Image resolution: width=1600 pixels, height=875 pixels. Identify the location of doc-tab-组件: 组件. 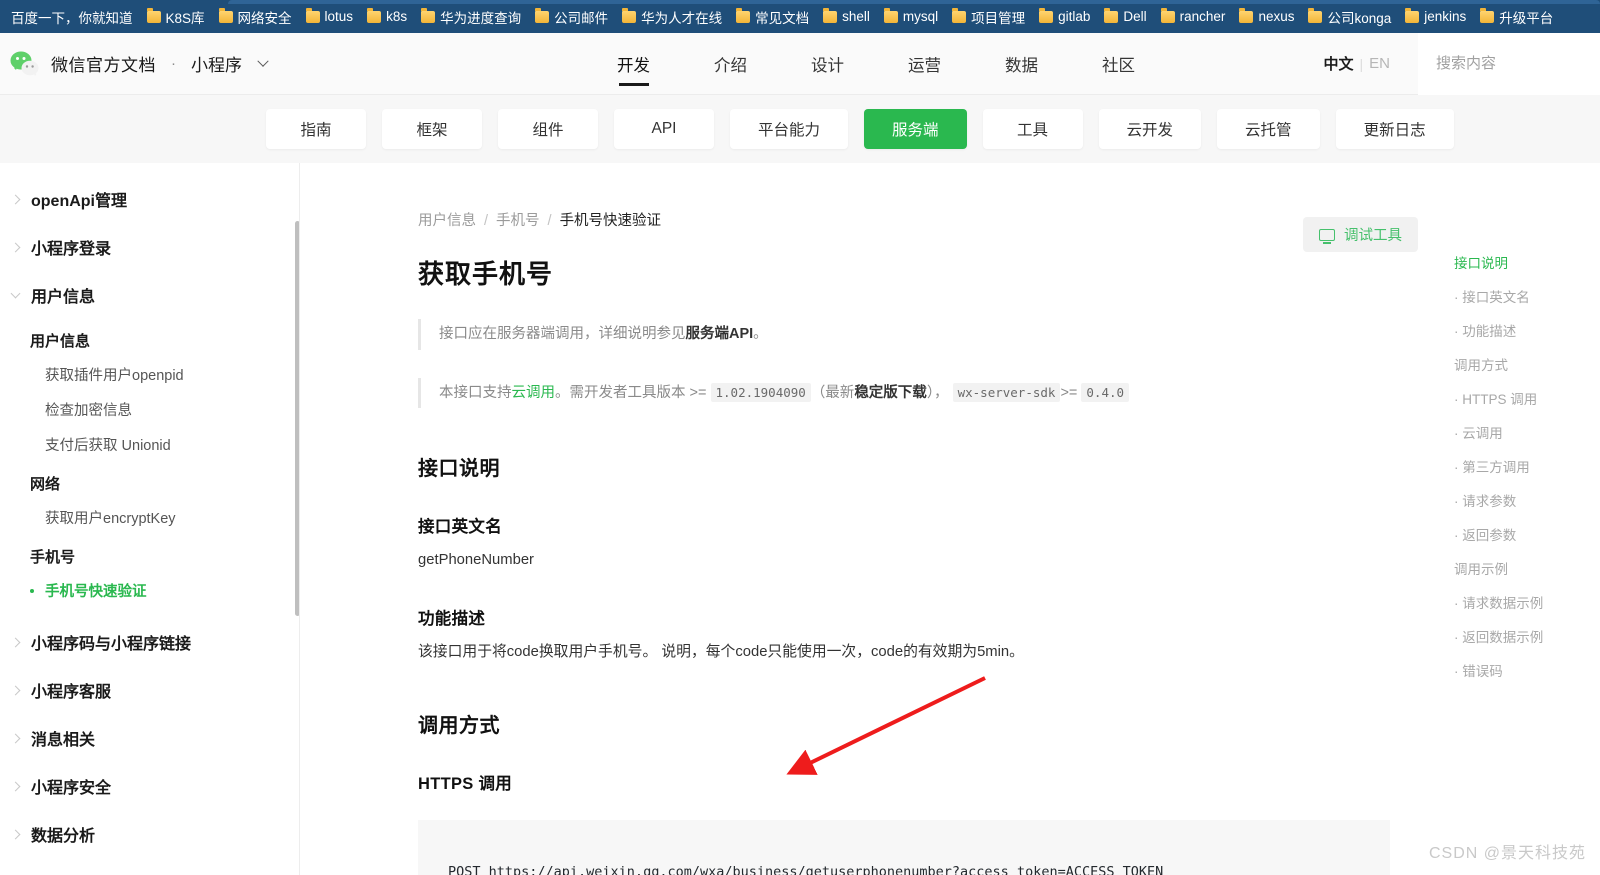
(548, 129).